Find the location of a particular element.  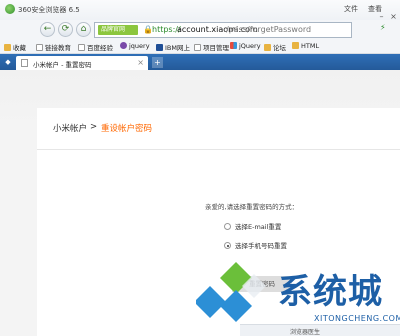

browser-logo-icon is located at coordinates (10, 9).